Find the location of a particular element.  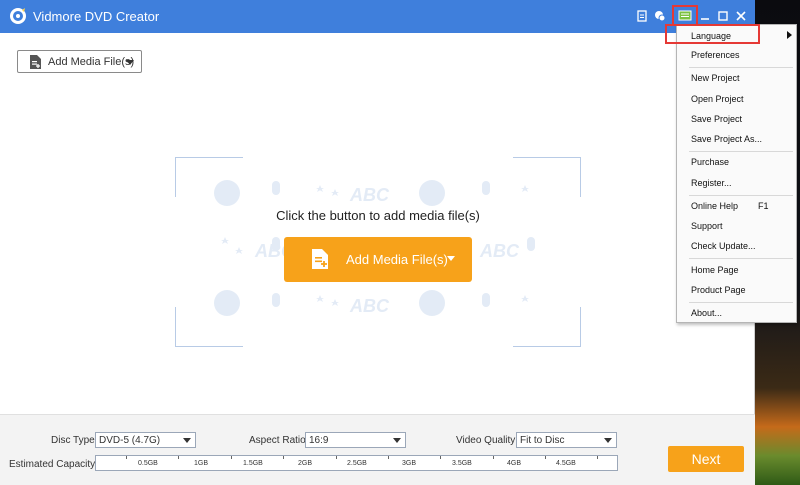

minimize-icon is located at coordinates (705, 16).